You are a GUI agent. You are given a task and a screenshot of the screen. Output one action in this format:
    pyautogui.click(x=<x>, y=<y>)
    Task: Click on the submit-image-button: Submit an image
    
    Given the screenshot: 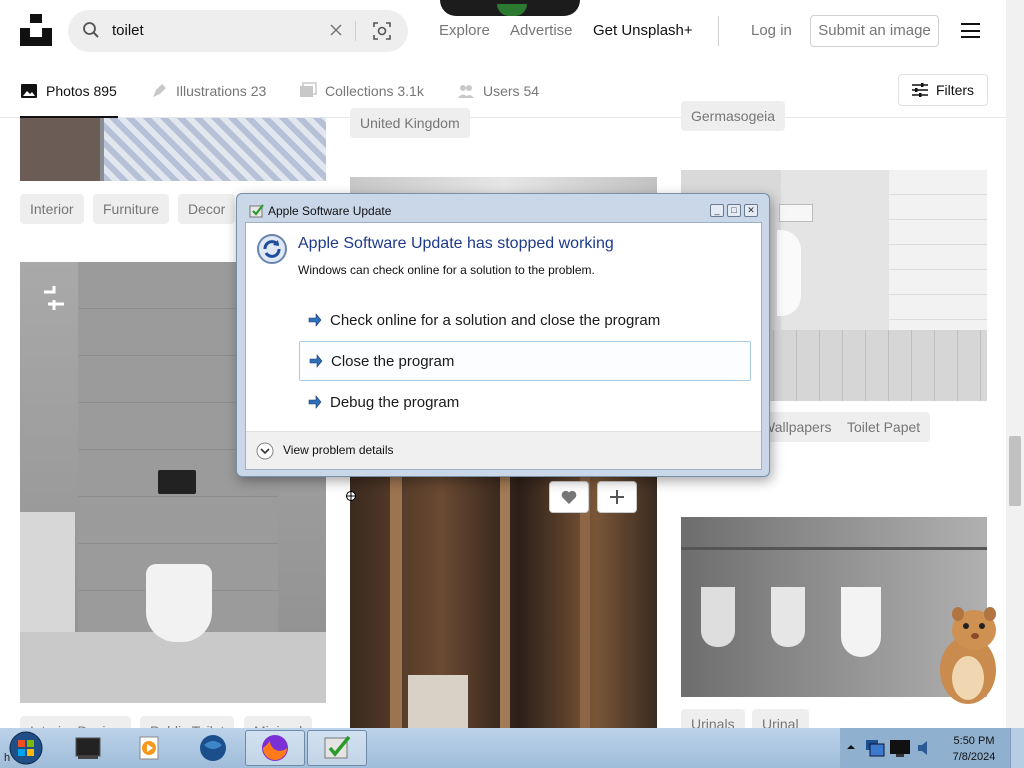 What is the action you would take?
    pyautogui.click(x=874, y=31)
    